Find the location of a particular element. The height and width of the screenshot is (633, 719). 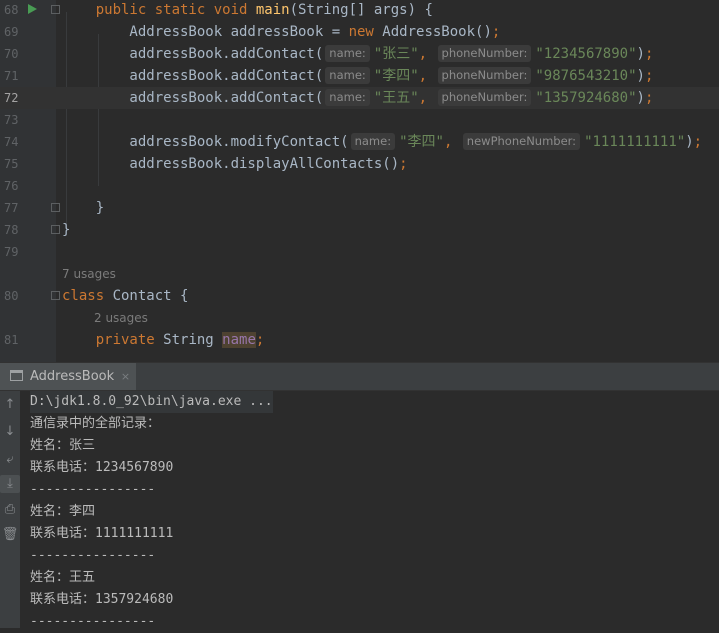

code-line: 81 private String name; is located at coordinates (359, 340).